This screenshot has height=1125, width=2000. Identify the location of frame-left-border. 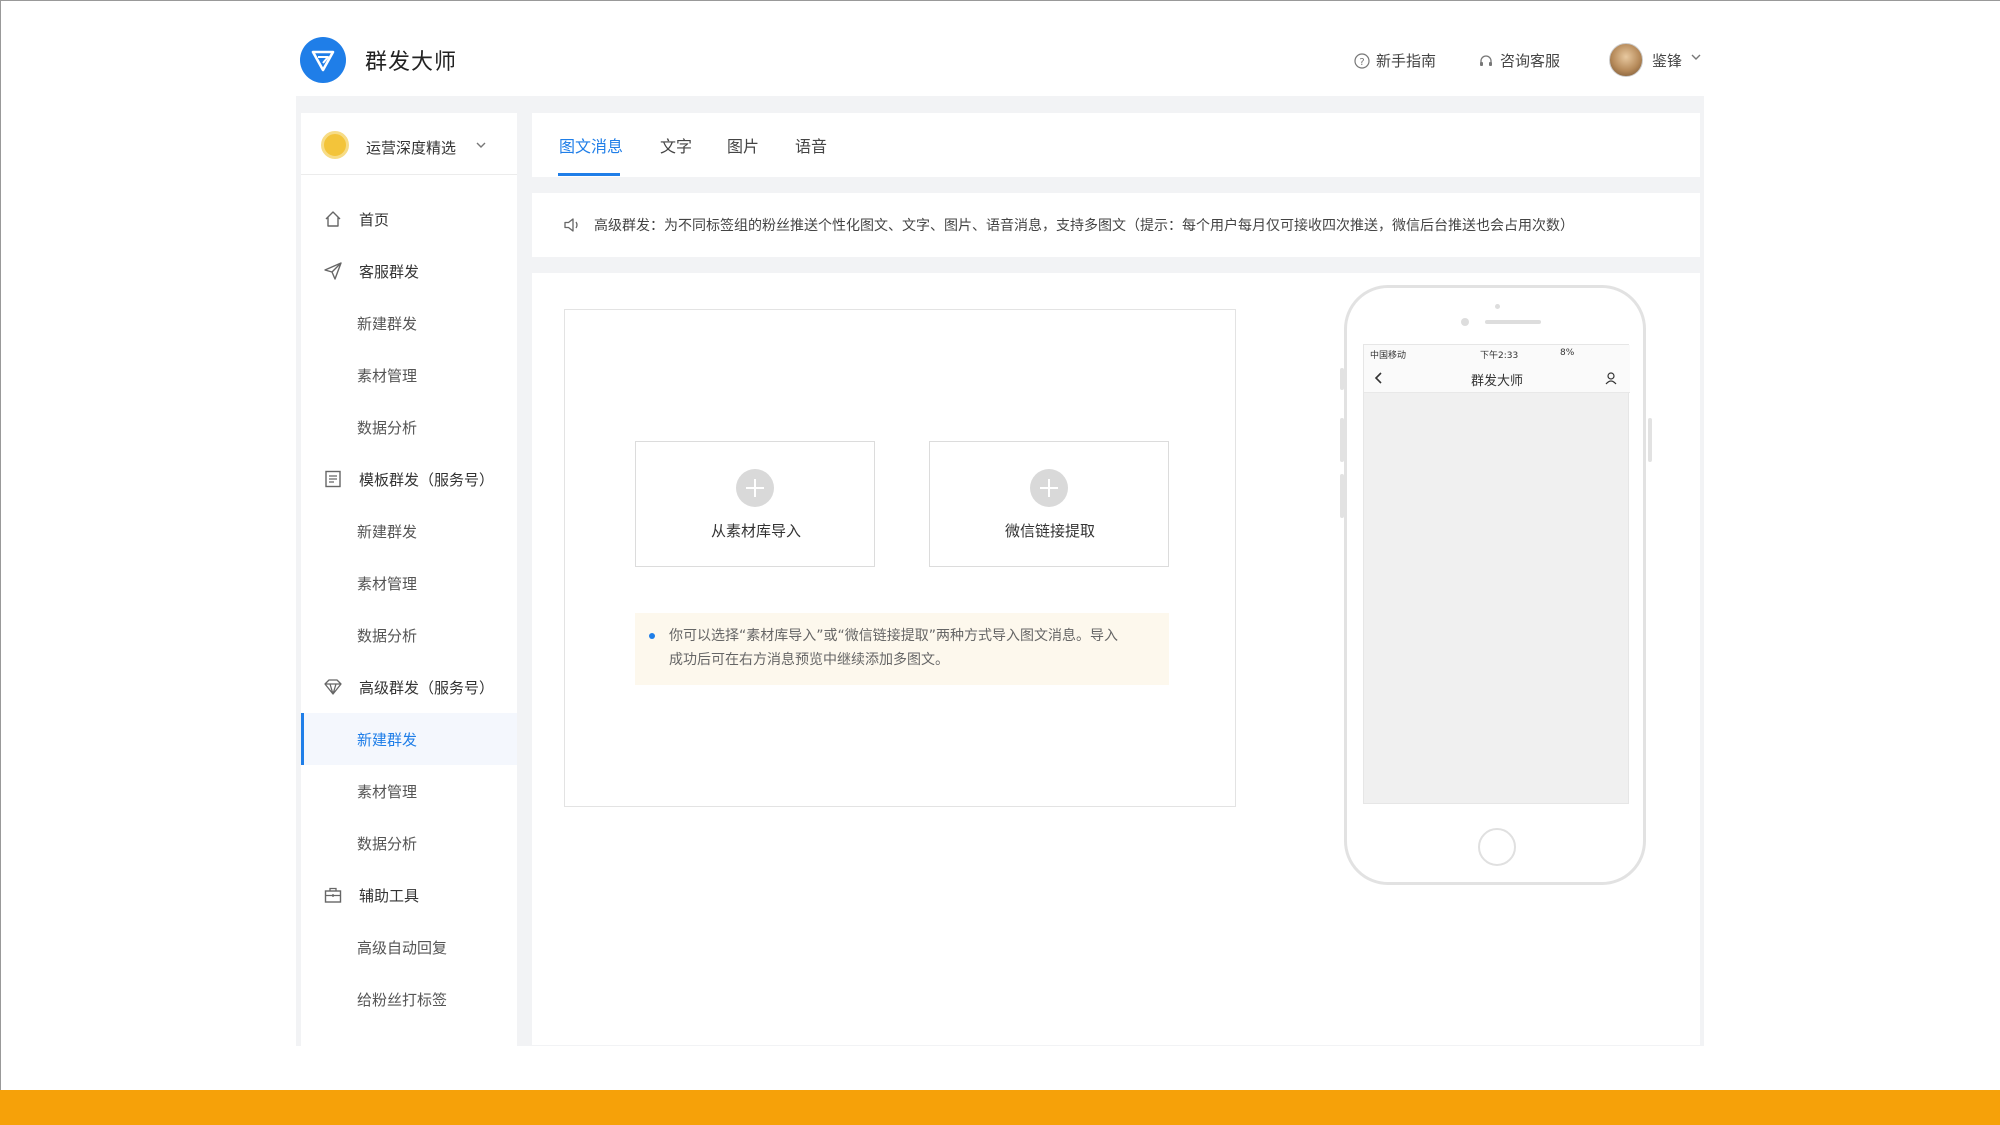
(0, 545).